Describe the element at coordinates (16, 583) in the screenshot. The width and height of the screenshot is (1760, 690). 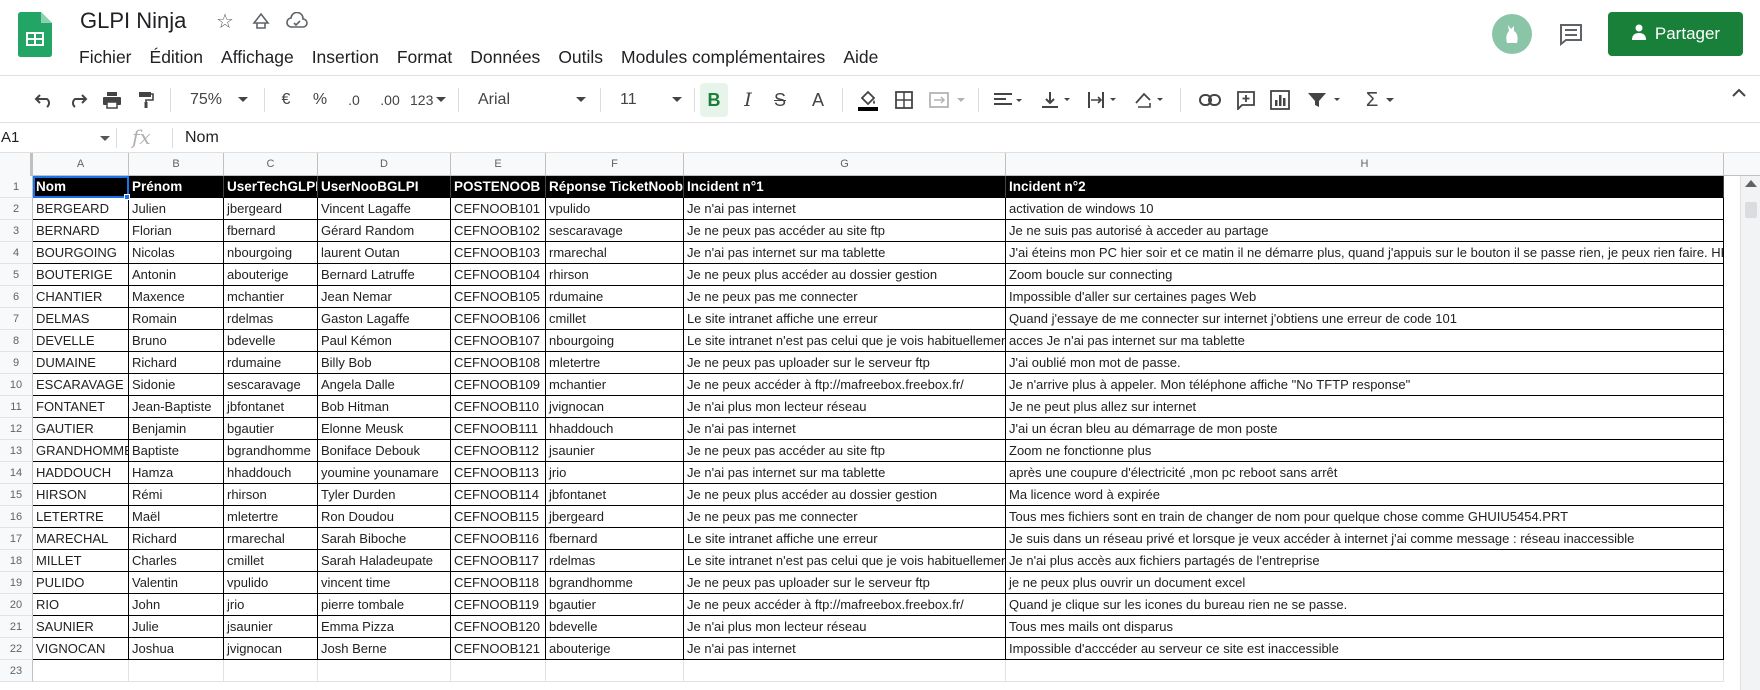
I see `row-header: 19` at that location.